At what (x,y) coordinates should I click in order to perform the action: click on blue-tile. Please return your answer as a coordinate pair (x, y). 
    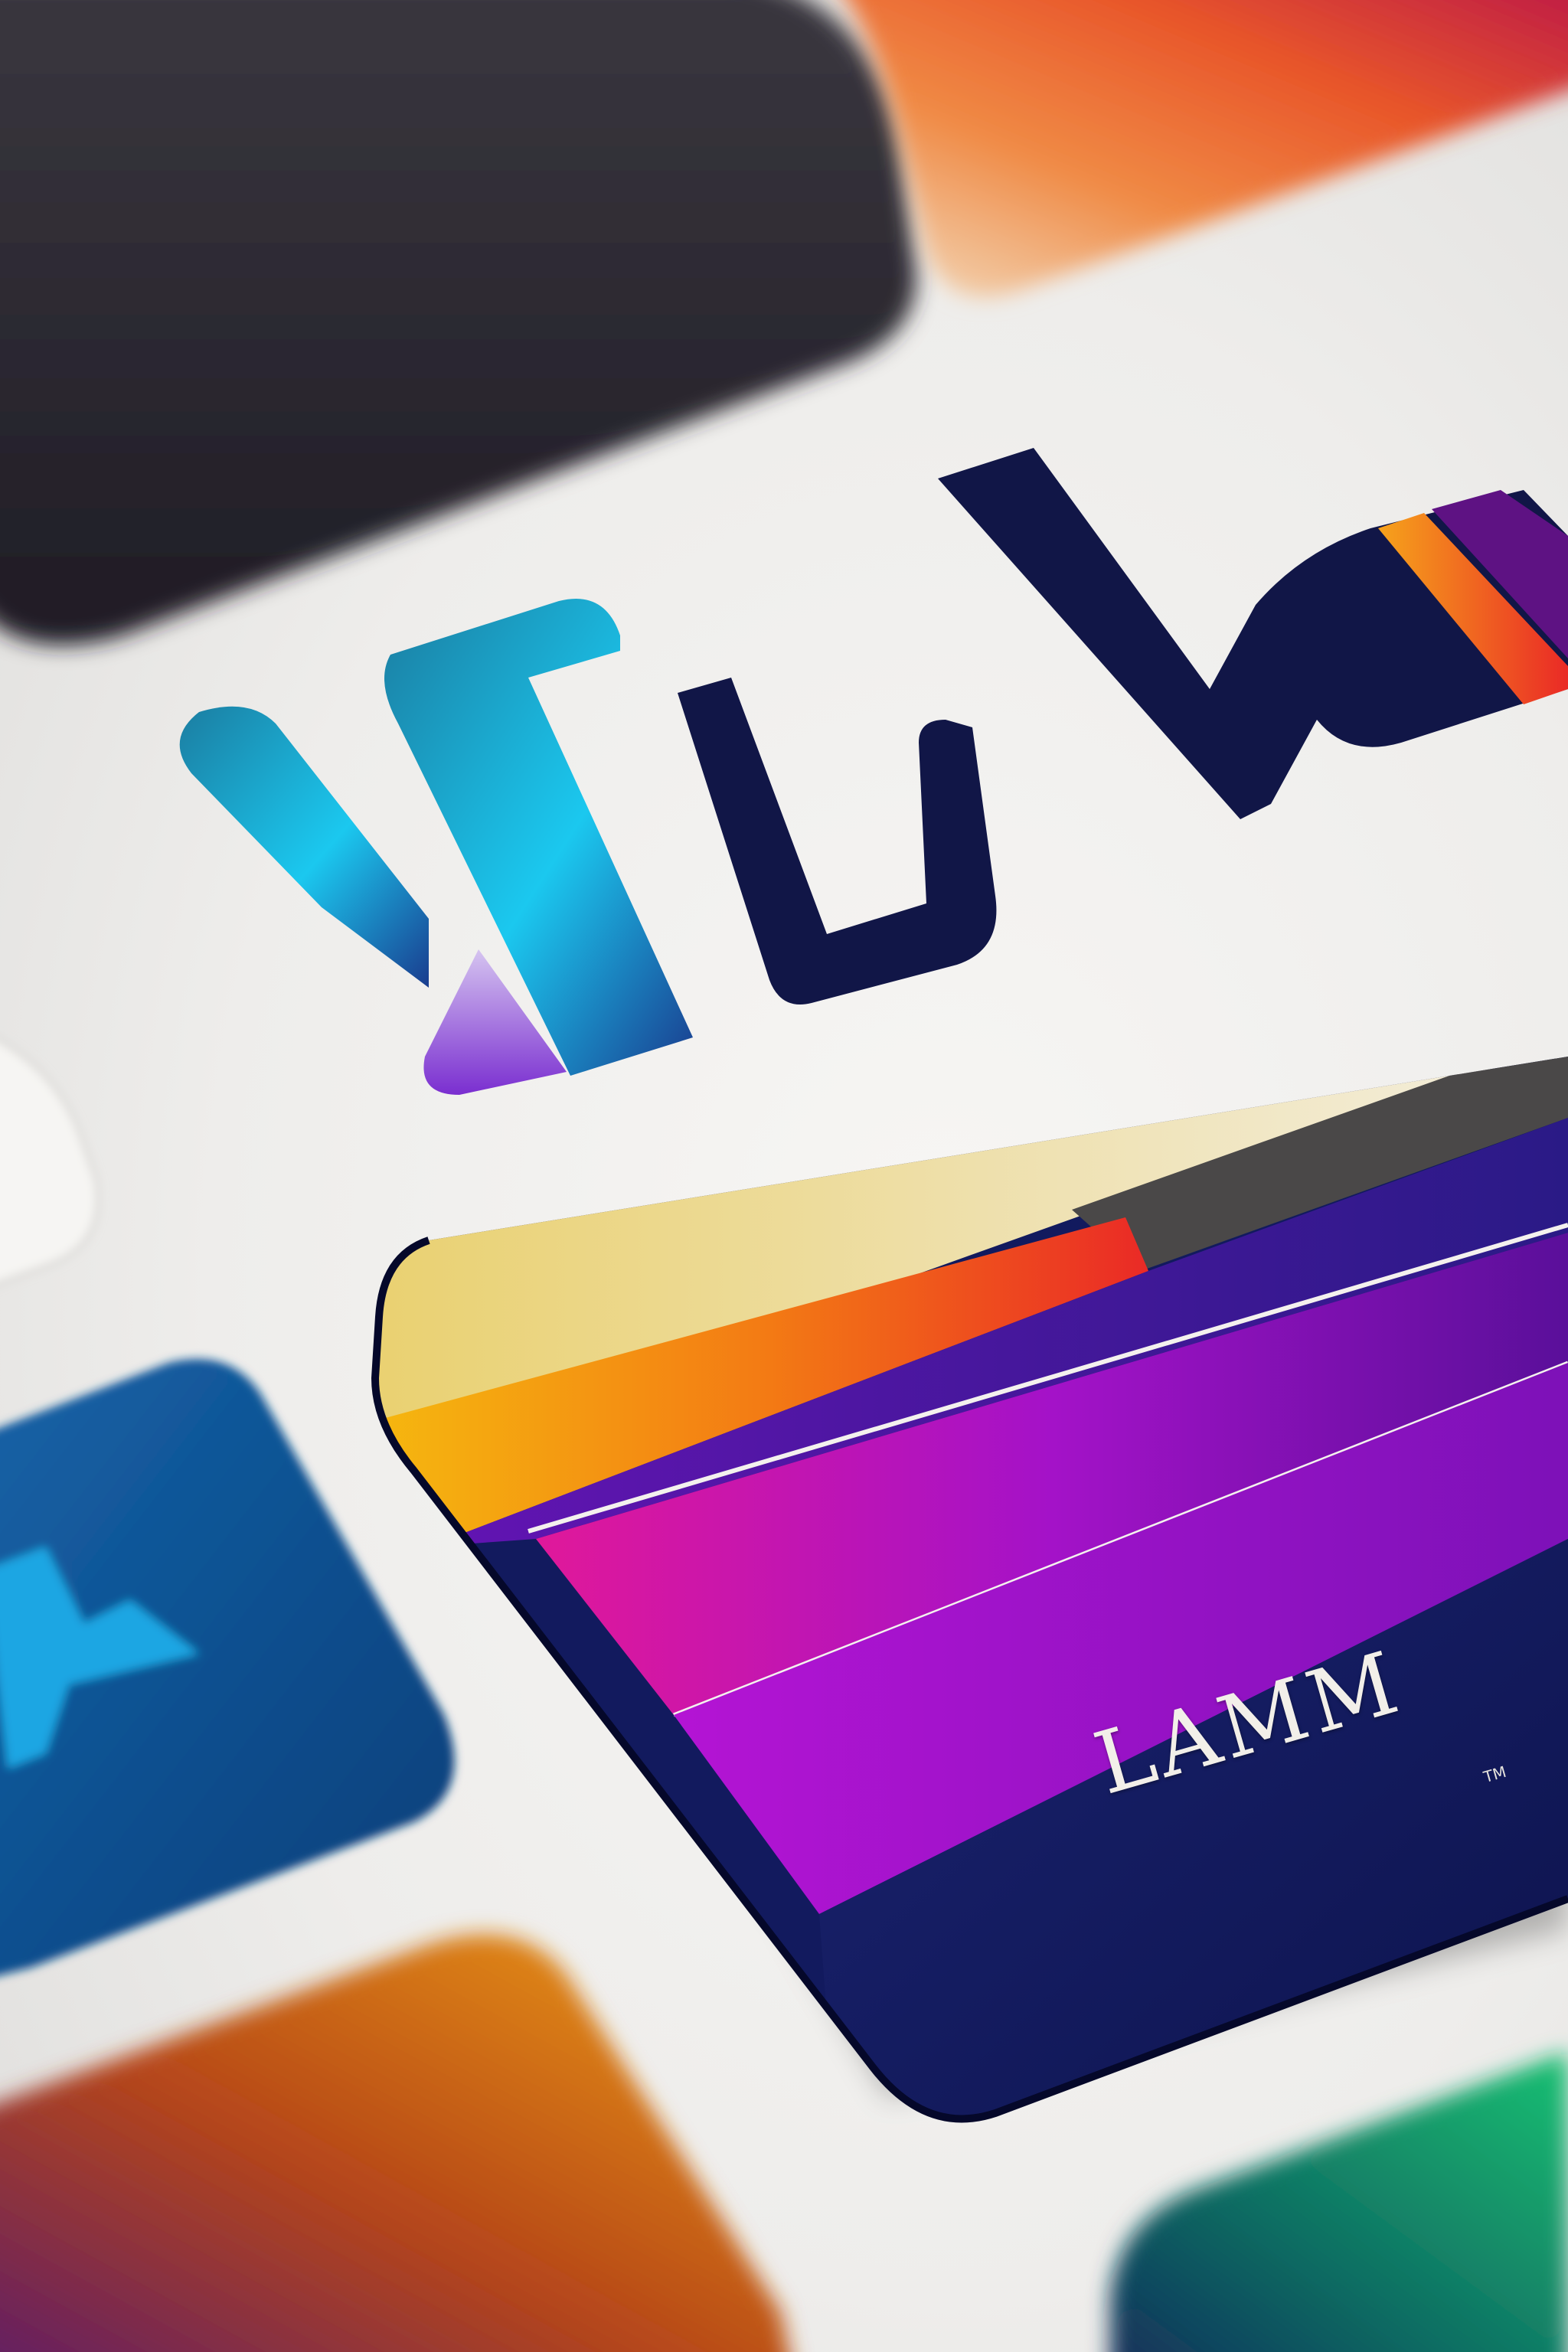
    Looking at the image, I should click on (227, 1667).